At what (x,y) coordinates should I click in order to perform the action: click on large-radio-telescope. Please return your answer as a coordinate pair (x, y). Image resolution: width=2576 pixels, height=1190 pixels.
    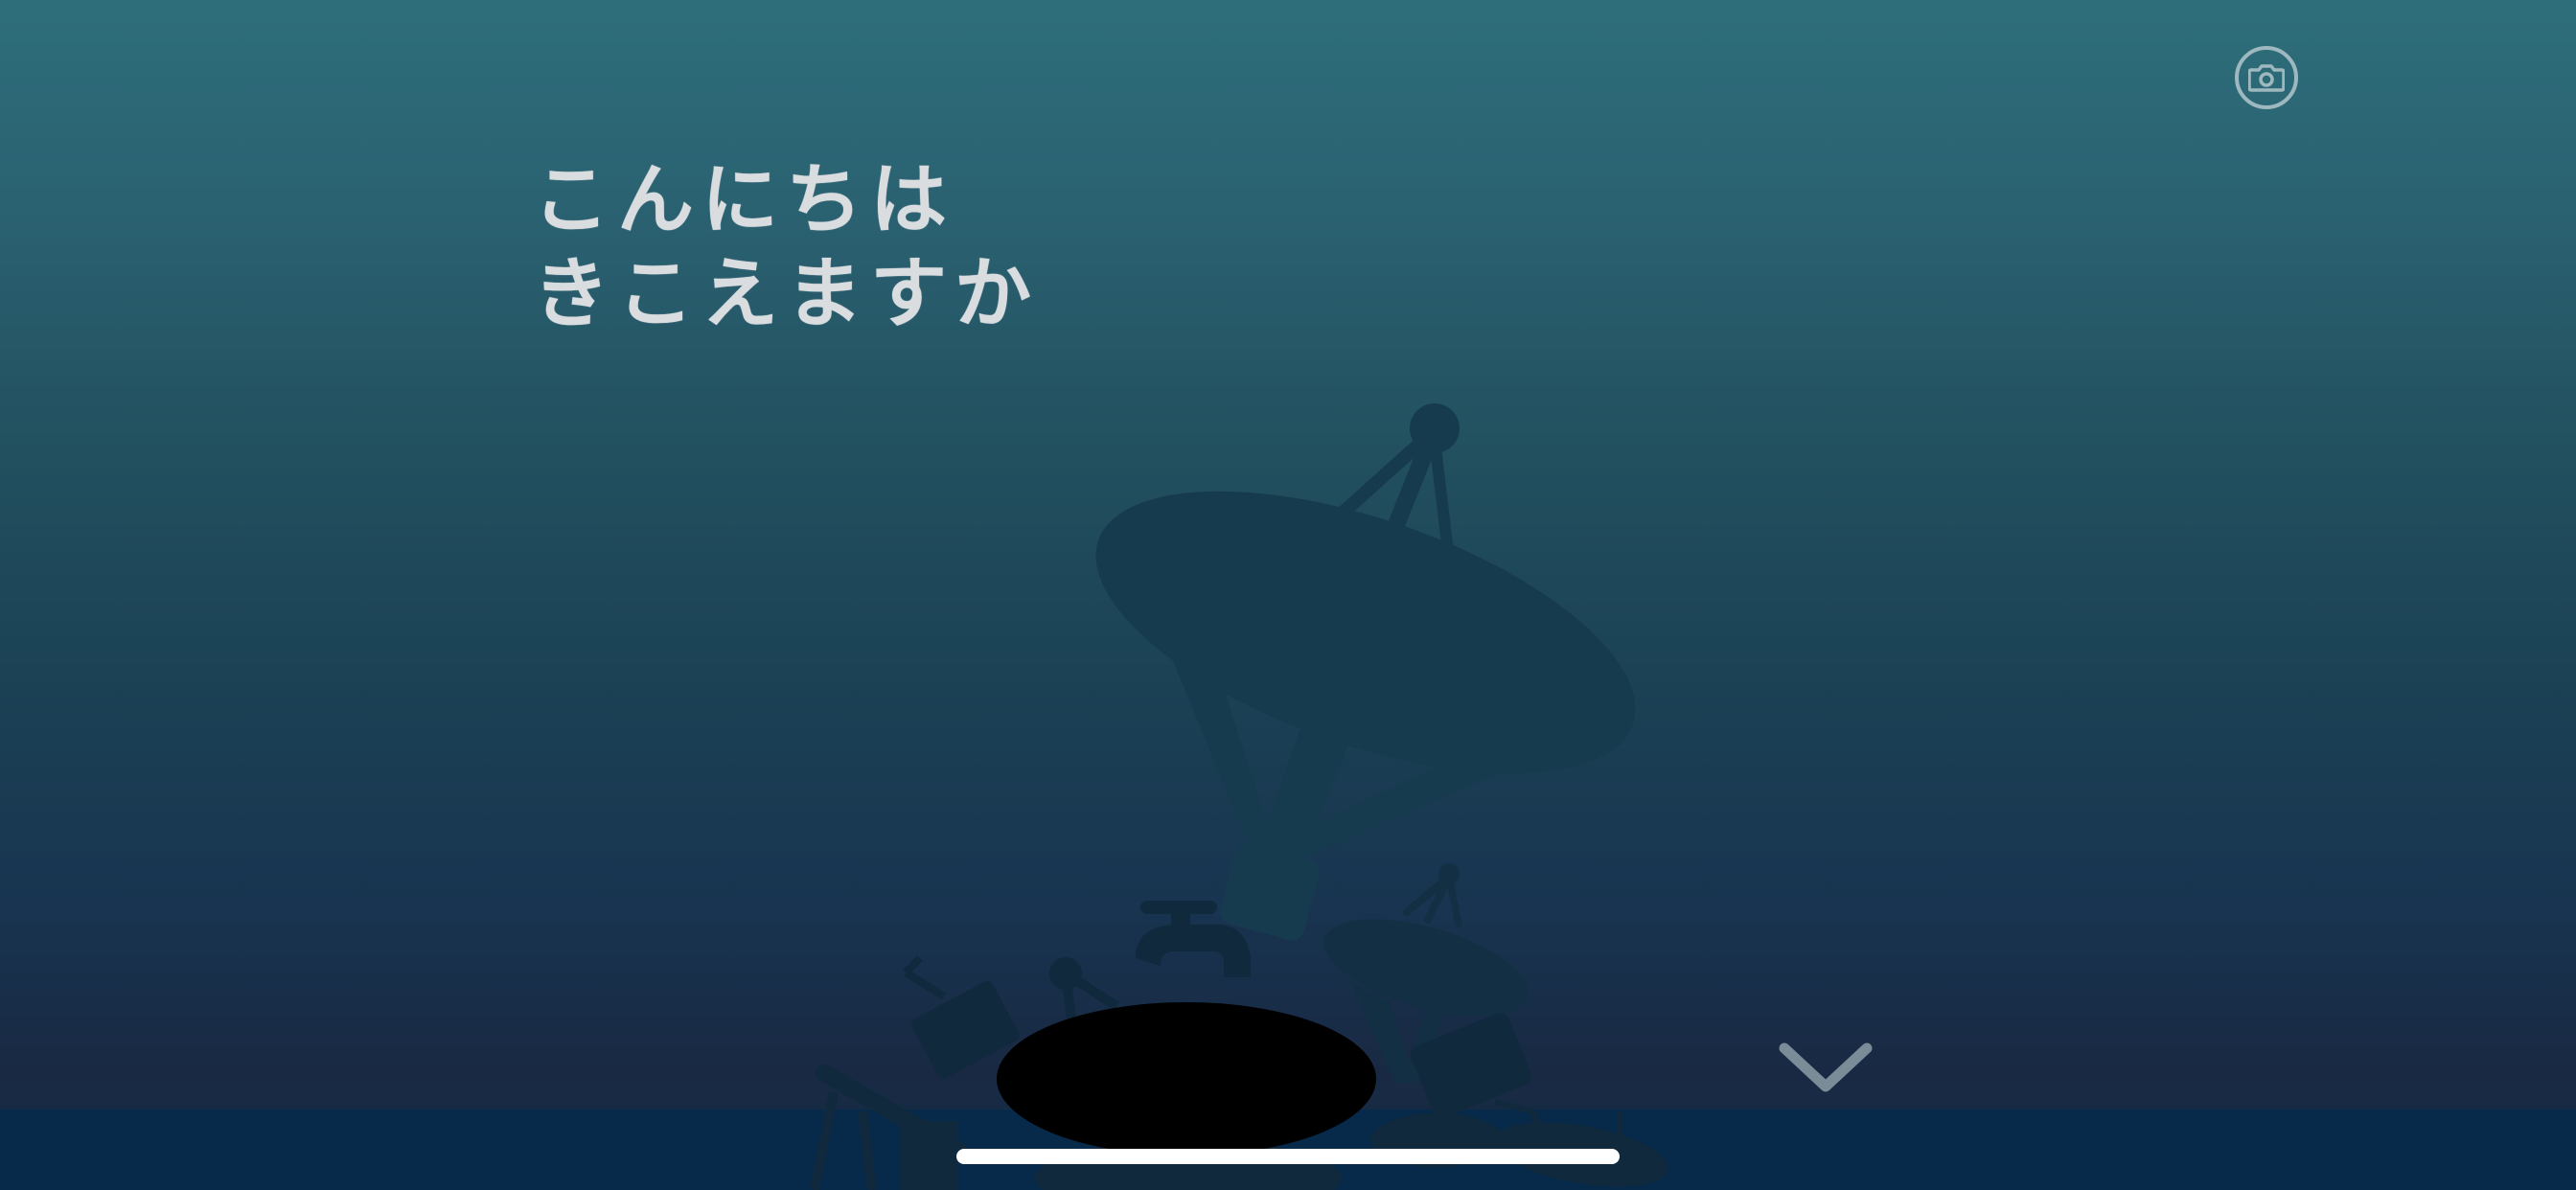
    Looking at the image, I should click on (1365, 672).